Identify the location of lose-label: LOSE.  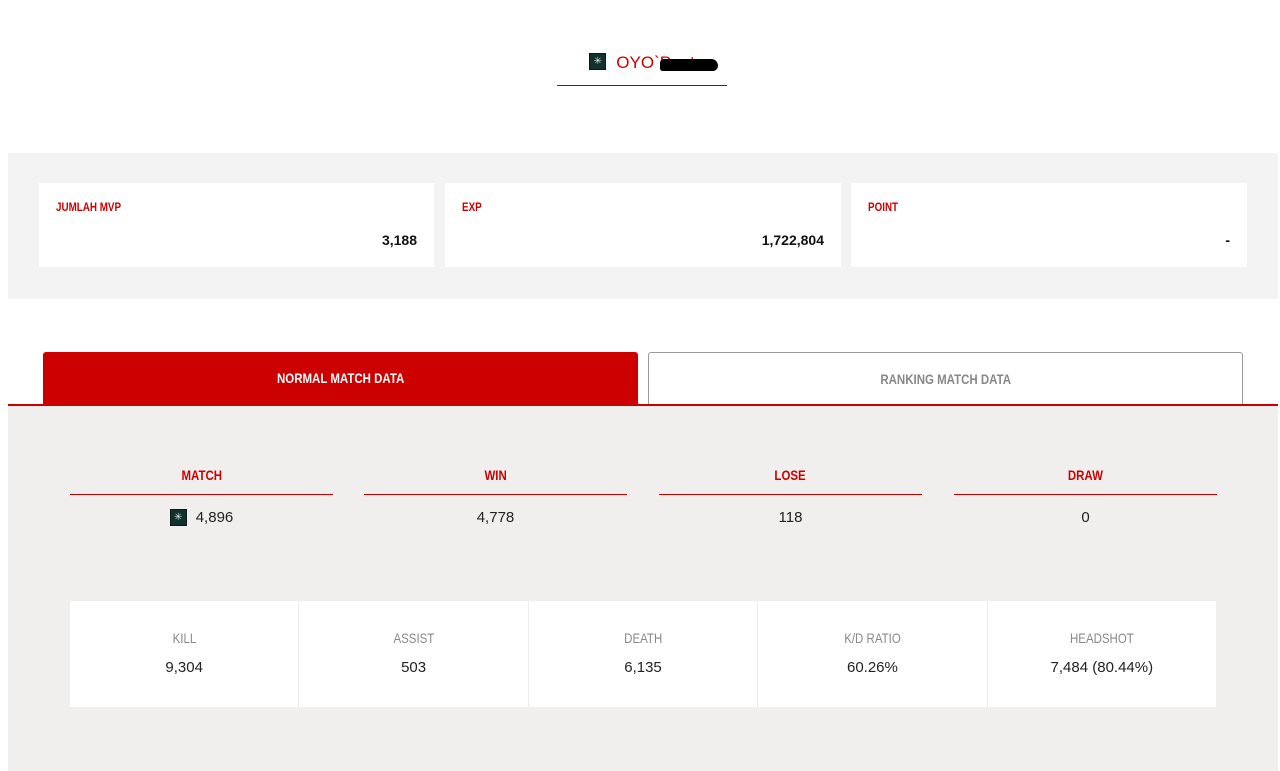
(790, 475).